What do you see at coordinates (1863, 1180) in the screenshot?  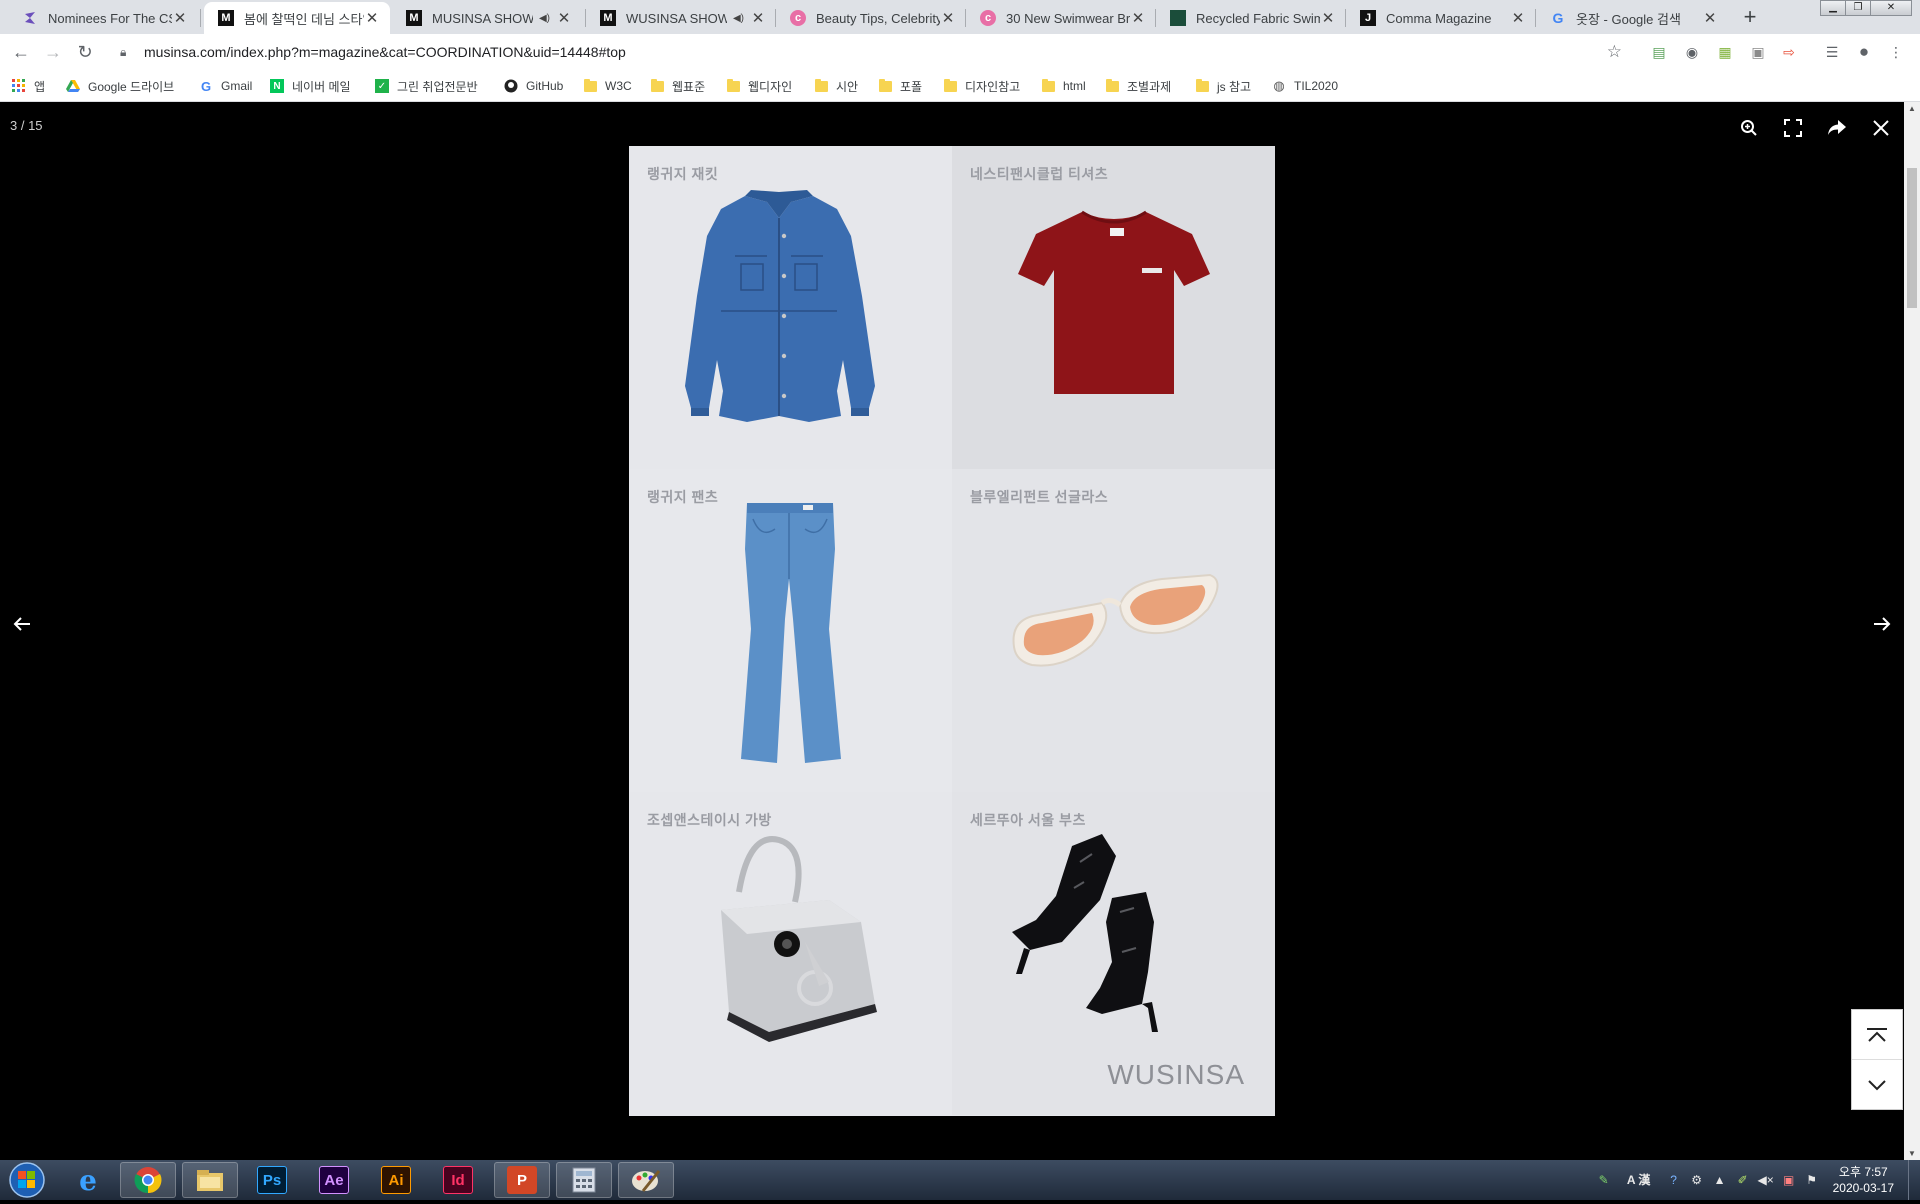 I see `taskbar-clock: 오후 7:57 2020-03-17` at bounding box center [1863, 1180].